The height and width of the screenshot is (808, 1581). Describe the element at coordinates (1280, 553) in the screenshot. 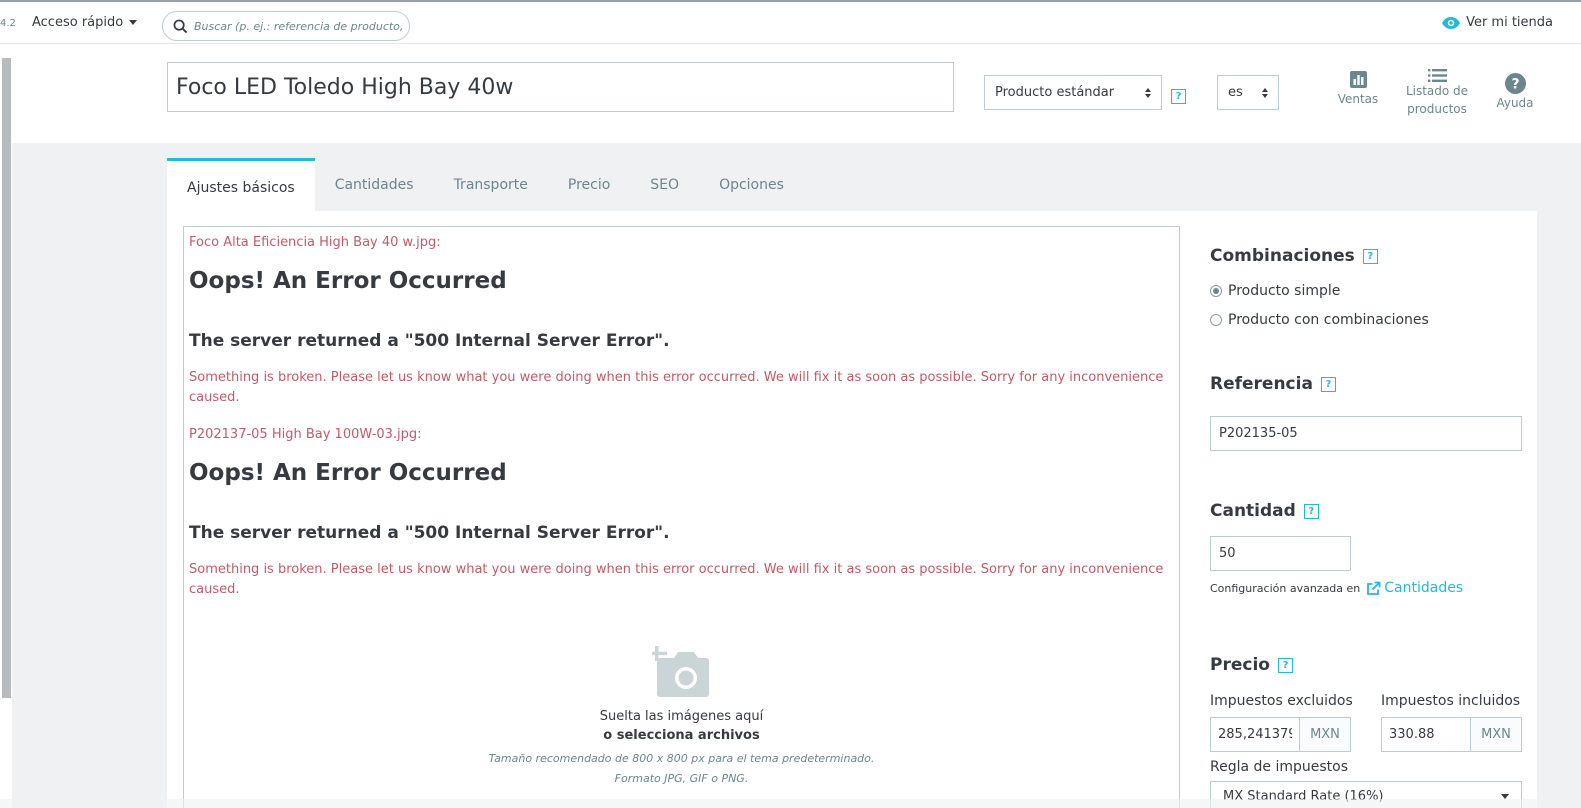

I see `quantity-input` at that location.